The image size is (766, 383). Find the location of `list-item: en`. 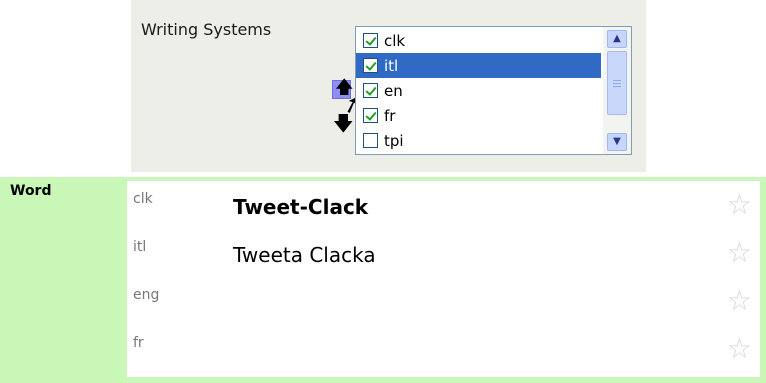

list-item: en is located at coordinates (478, 90).